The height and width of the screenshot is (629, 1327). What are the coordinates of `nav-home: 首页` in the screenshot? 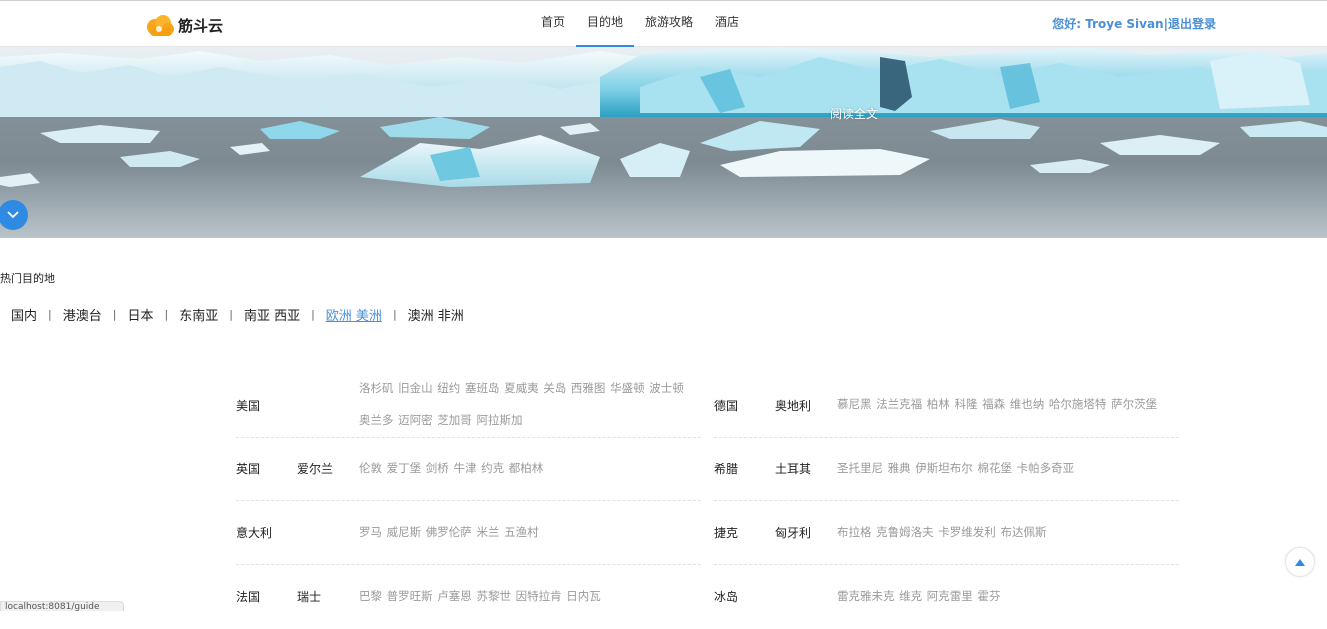 It's located at (553, 24).